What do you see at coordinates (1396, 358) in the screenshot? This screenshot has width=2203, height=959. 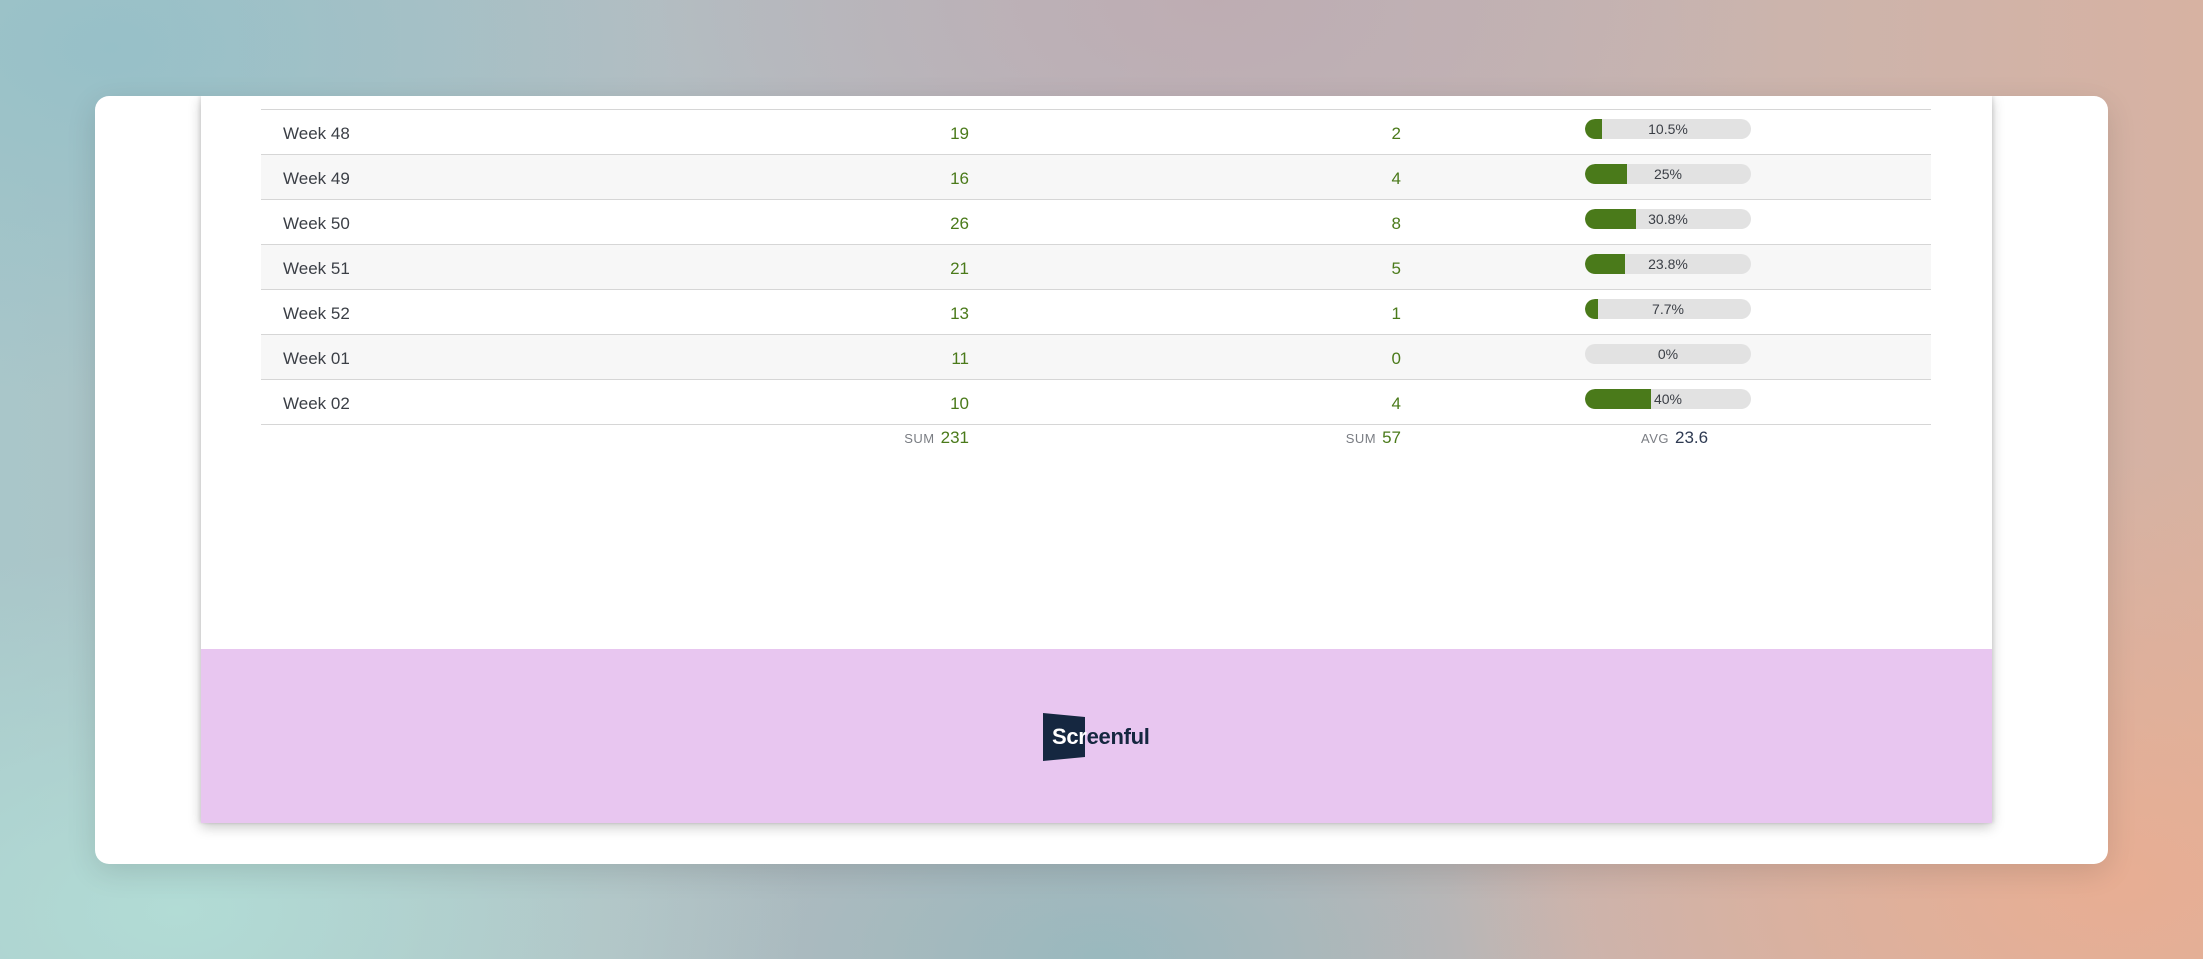 I see `row-col2-value: 0` at bounding box center [1396, 358].